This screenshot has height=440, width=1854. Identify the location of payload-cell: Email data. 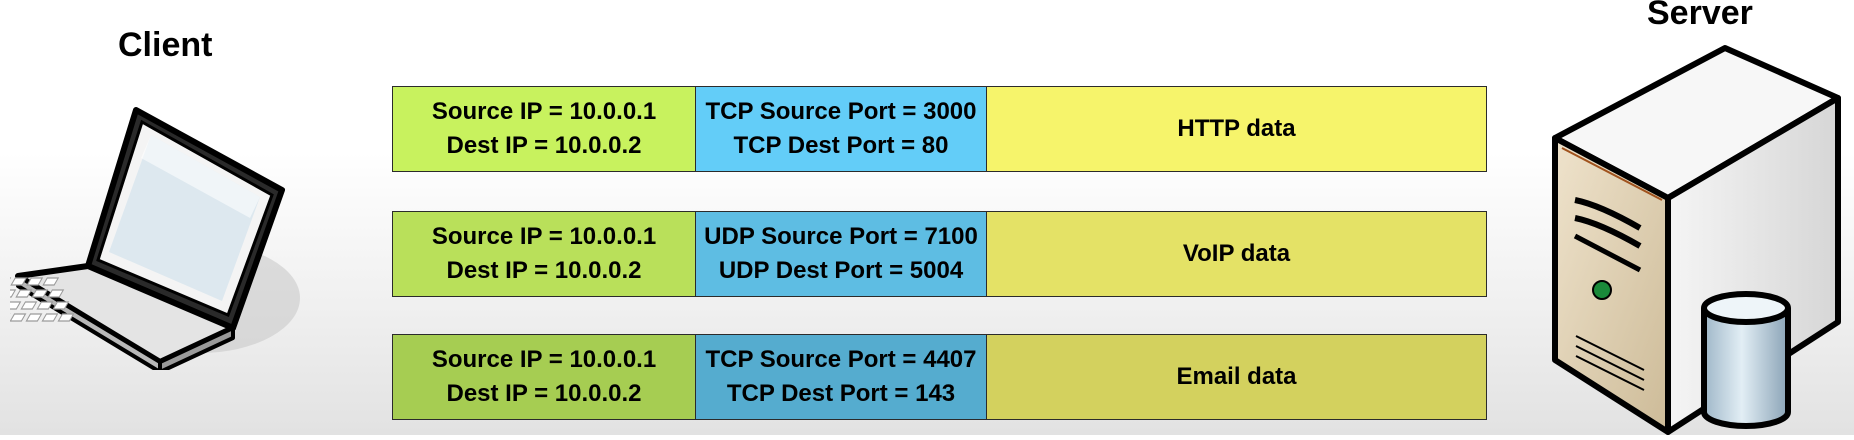
(1236, 377).